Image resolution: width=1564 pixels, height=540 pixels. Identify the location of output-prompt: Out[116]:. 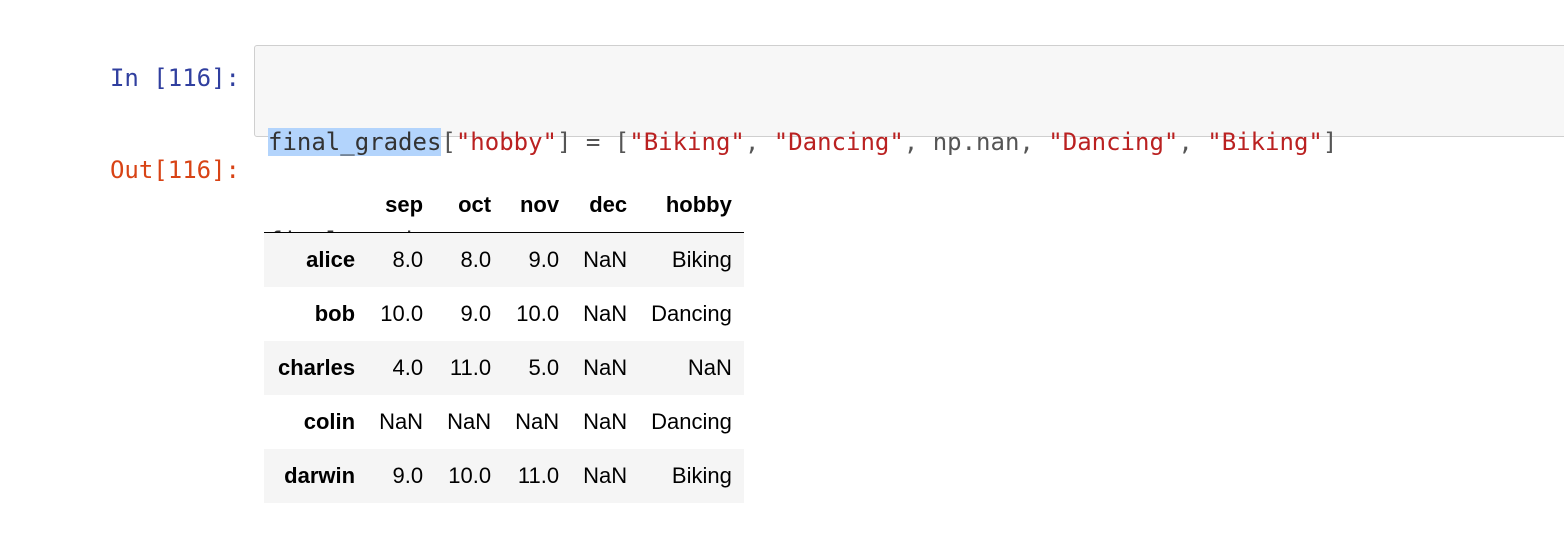
(174, 170).